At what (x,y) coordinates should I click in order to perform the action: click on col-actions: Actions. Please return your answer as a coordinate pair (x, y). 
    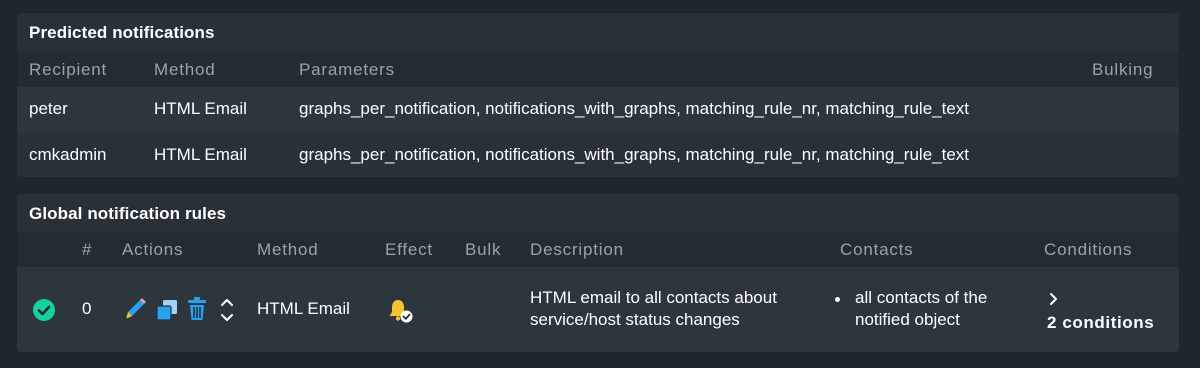
    Looking at the image, I should click on (153, 249).